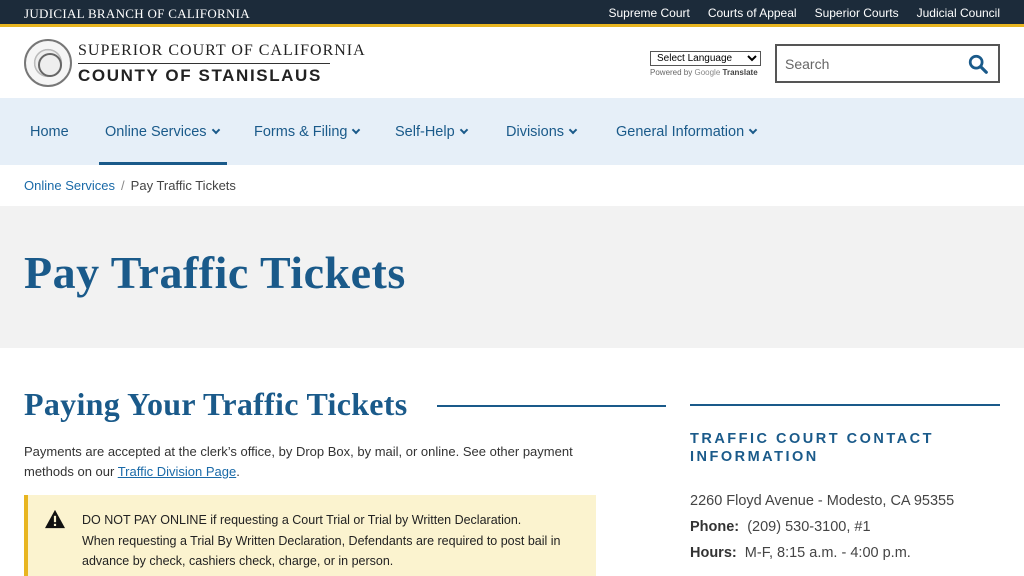 The width and height of the screenshot is (1024, 576). I want to click on warning-icon, so click(55, 519).